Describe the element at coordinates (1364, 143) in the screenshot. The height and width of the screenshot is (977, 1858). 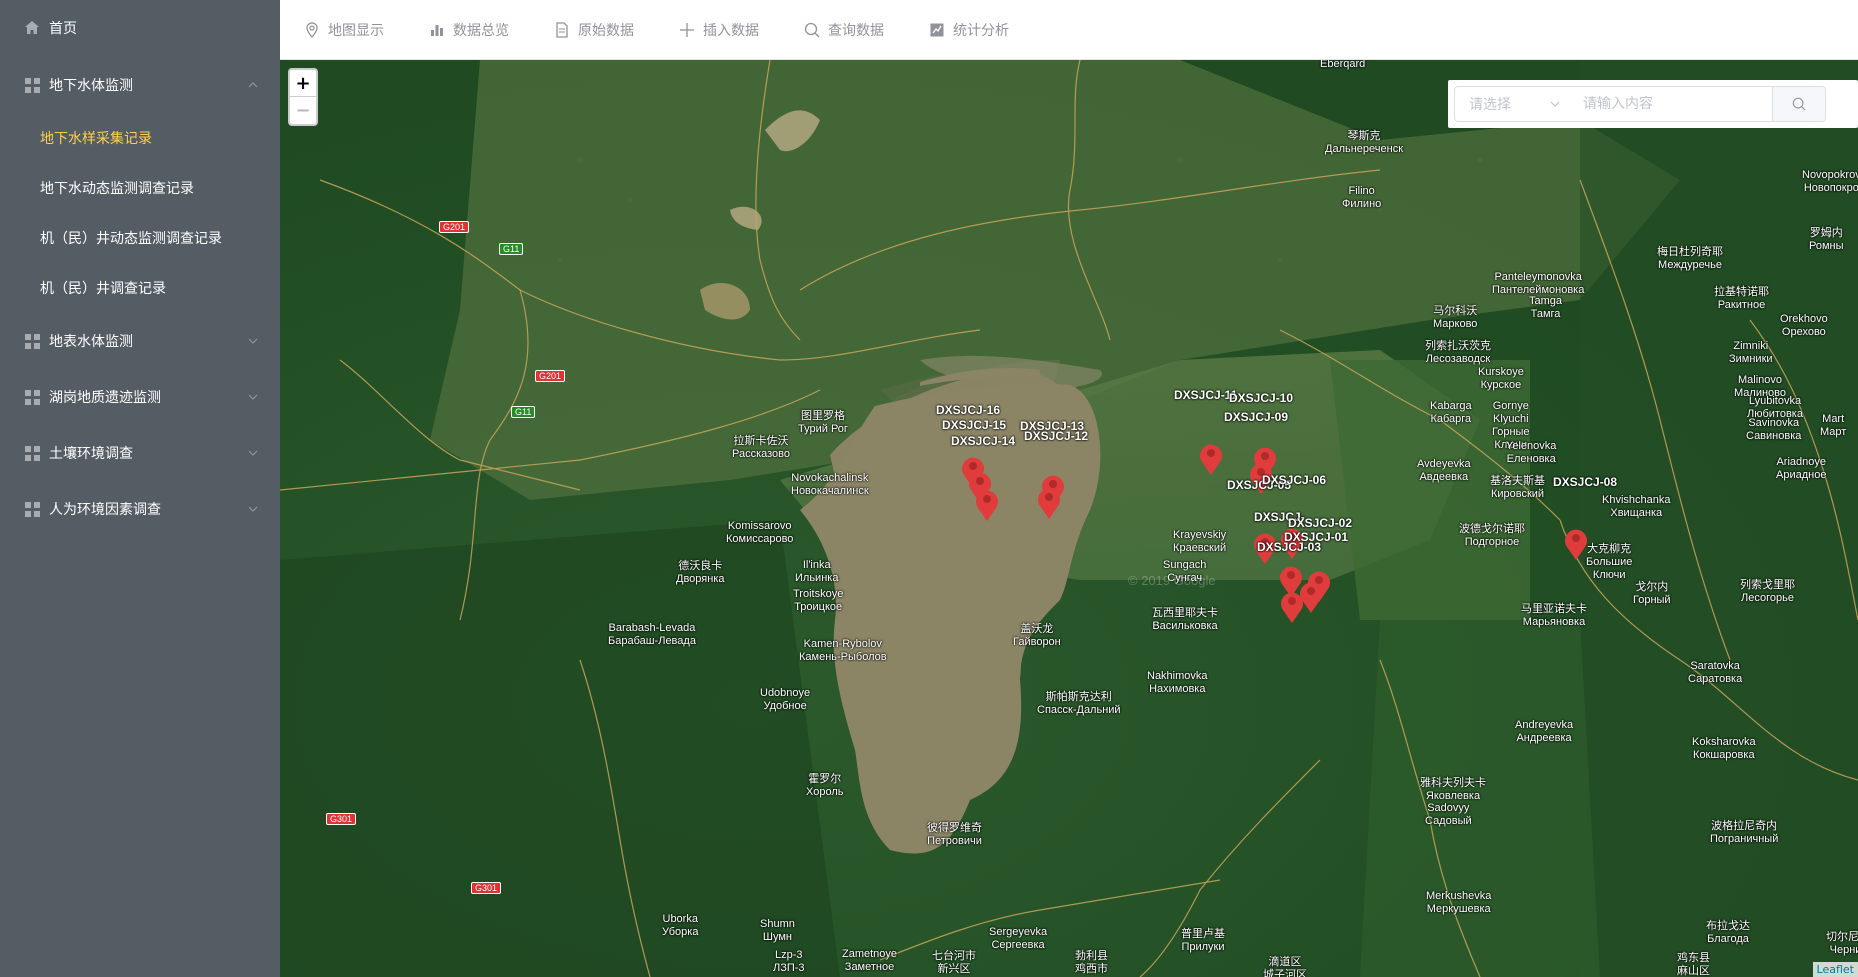
I see `place-label: 琴斯克 Дальнереченск` at that location.